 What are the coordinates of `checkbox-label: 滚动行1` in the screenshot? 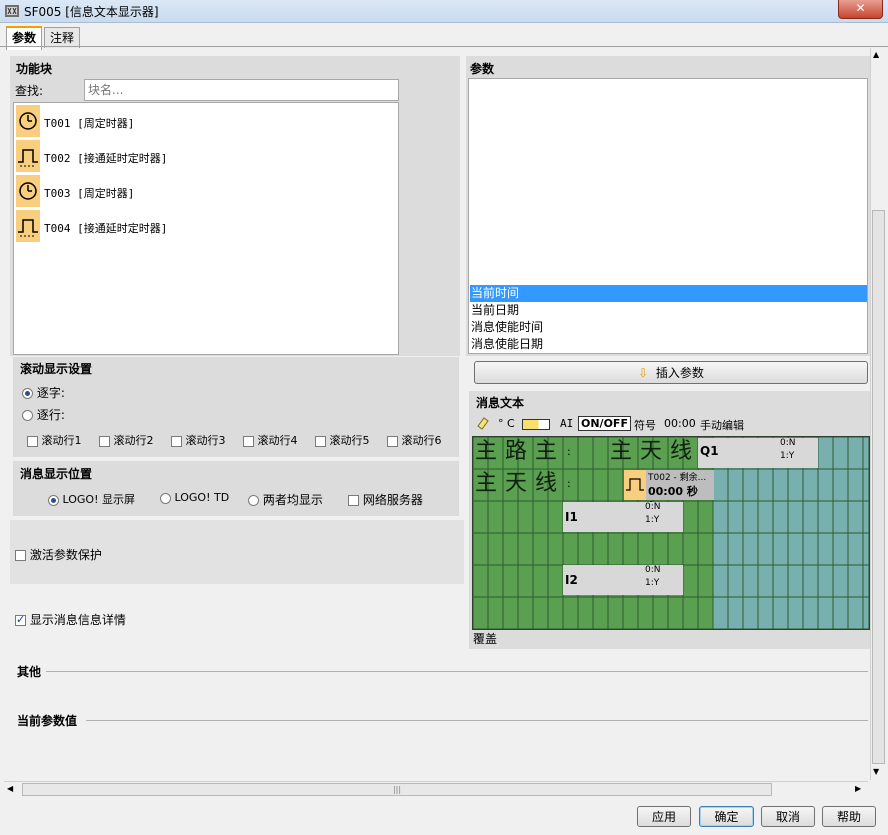 It's located at (61, 440).